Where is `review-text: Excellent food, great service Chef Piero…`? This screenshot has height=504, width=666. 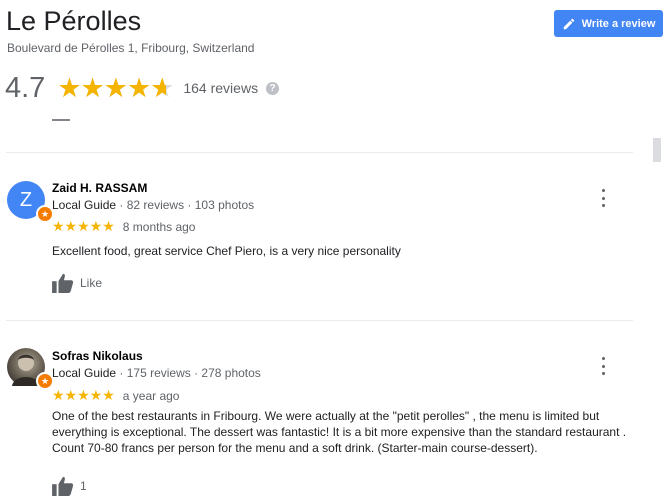 review-text: Excellent food, great service Chef Piero… is located at coordinates (226, 251).